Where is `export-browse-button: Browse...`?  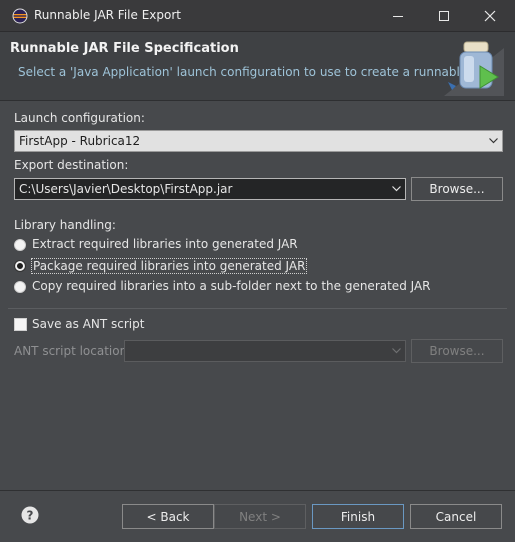 export-browse-button: Browse... is located at coordinates (457, 189).